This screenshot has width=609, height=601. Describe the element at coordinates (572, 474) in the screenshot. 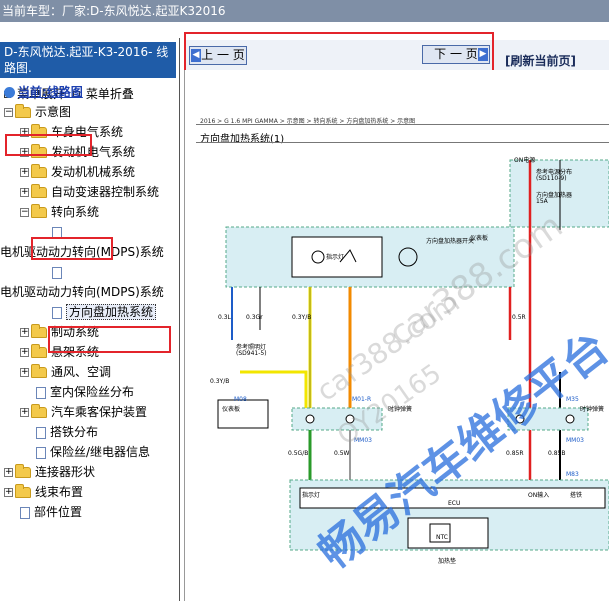

I see `connector-m83: M83` at that location.